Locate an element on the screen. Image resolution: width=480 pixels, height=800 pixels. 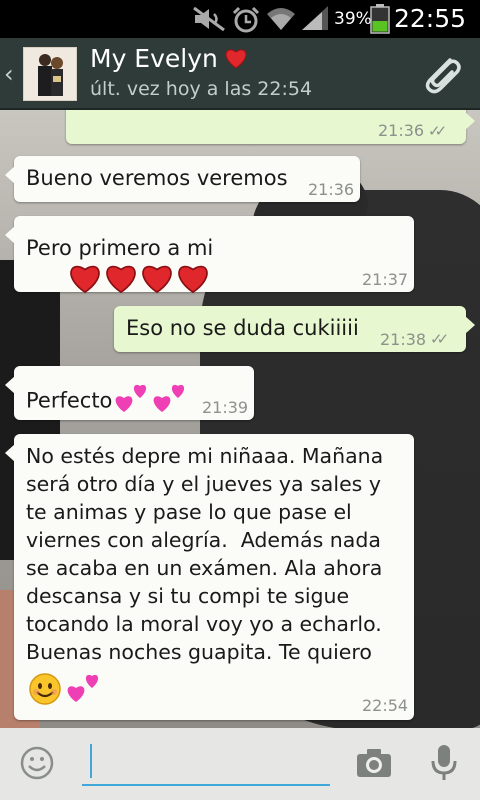
message-bubble-incoming: Bueno veremos veremos 21:36 is located at coordinates (182, 179).